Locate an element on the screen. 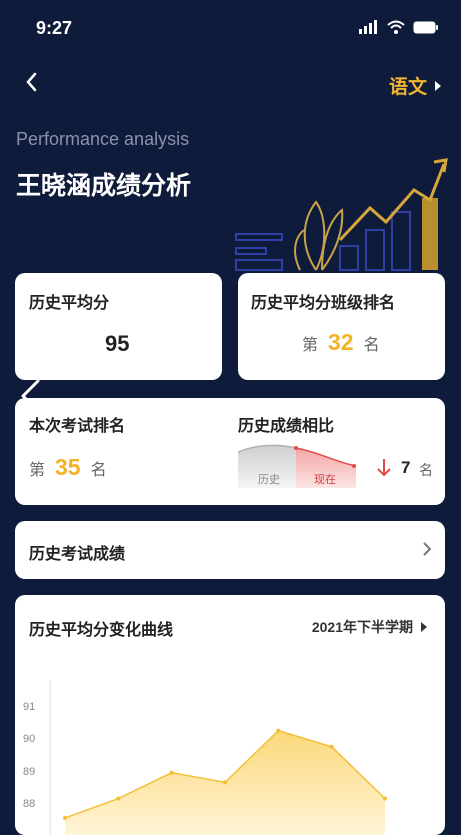 The width and height of the screenshot is (461, 835). class-rank-value: 32 is located at coordinates (341, 342).